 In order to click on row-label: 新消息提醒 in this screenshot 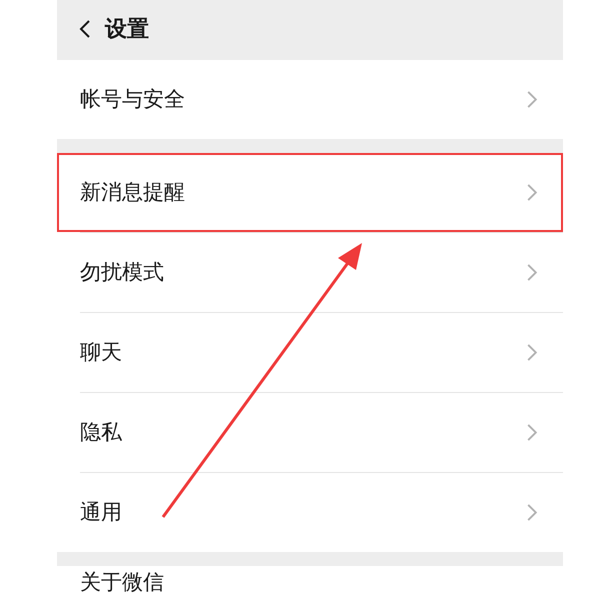, I will do `click(133, 192)`.